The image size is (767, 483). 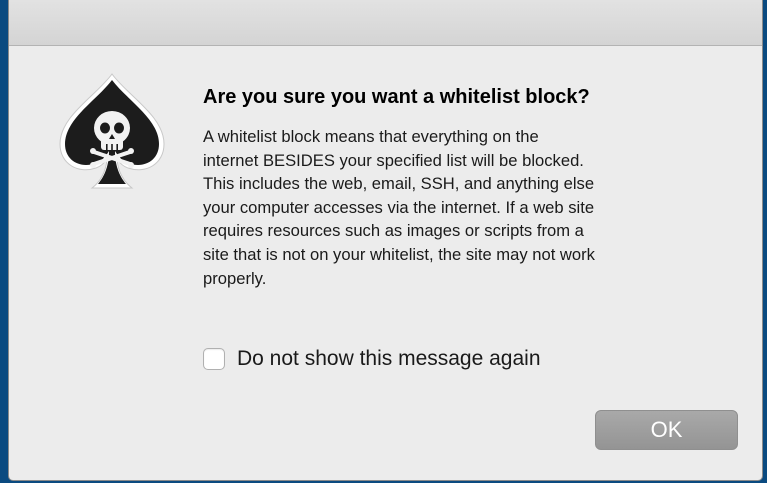 What do you see at coordinates (389, 359) in the screenshot?
I see `dont-show-again-label: Do not show this message again` at bounding box center [389, 359].